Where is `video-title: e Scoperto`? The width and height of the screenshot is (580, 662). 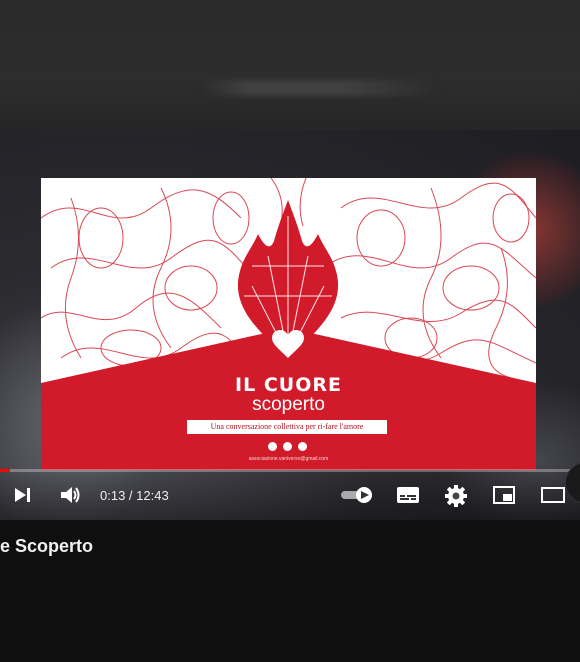 video-title: e Scoperto is located at coordinates (47, 546).